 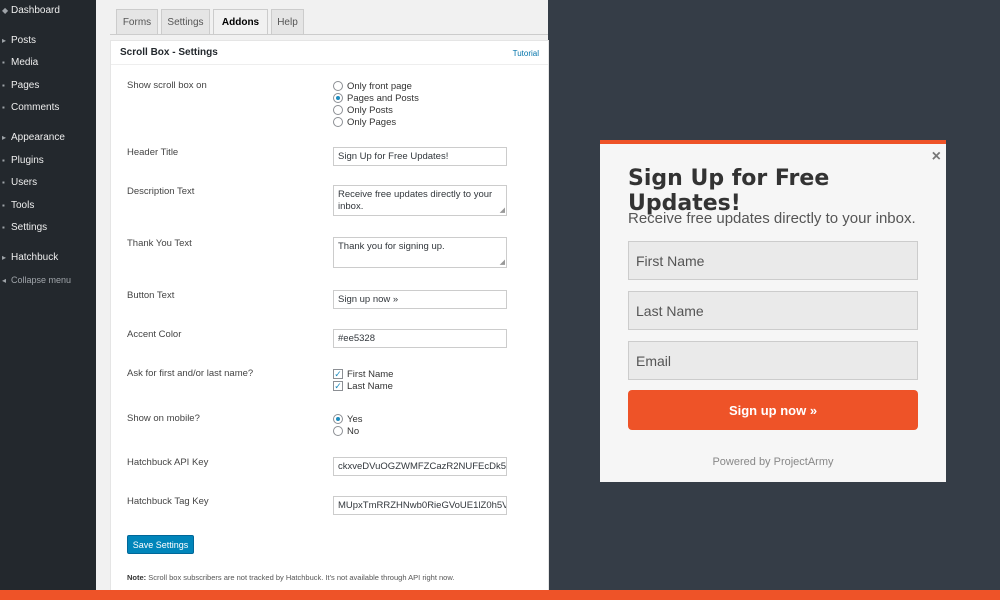 I want to click on sidebar-item-tools: ▪ Tools, so click(x=48, y=205).